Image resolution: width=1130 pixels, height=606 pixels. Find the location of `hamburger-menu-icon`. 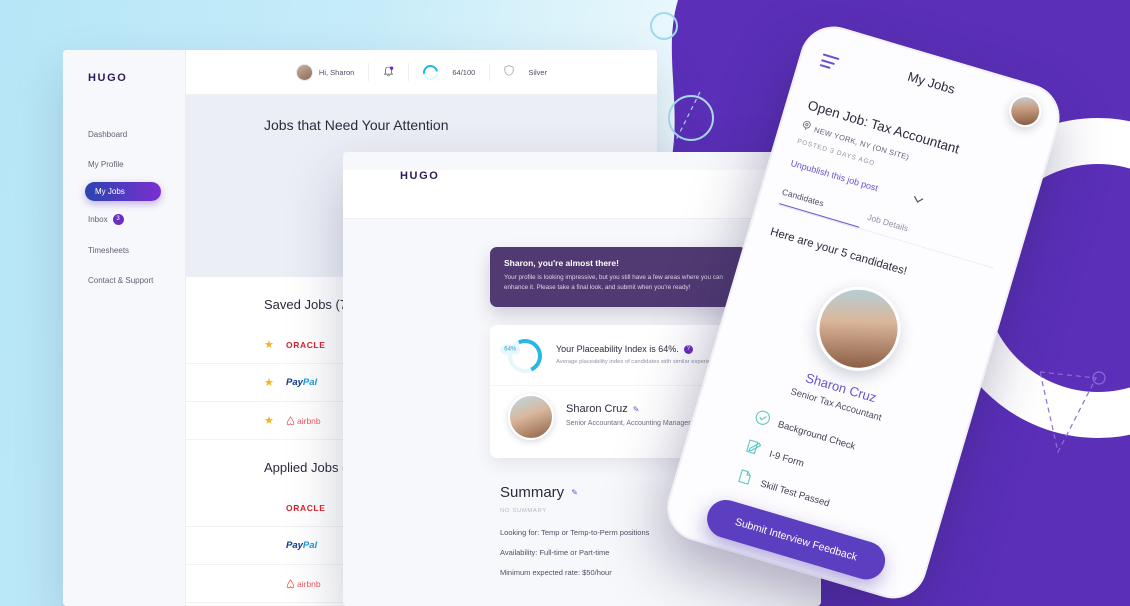

hamburger-menu-icon is located at coordinates (829, 63).